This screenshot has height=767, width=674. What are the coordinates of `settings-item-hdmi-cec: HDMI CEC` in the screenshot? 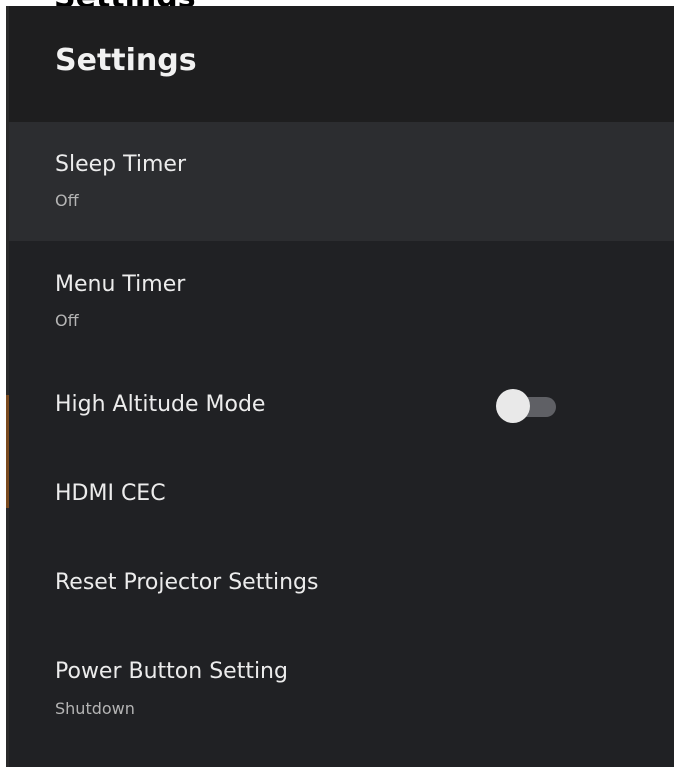 It's located at (341, 495).